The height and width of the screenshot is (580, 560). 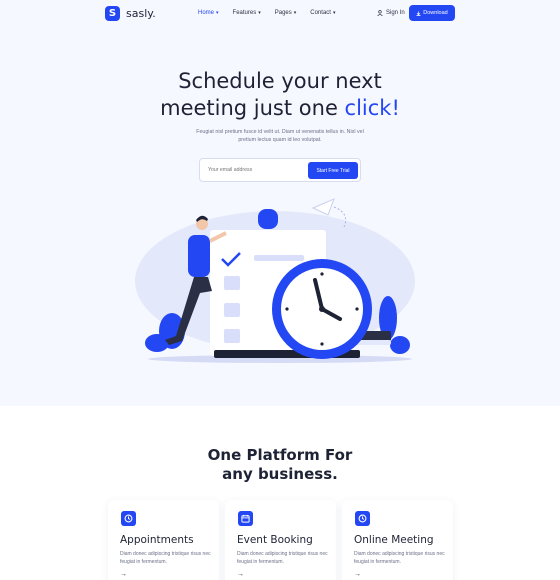 What do you see at coordinates (244, 13) in the screenshot?
I see `menu-item-label: Features` at bounding box center [244, 13].